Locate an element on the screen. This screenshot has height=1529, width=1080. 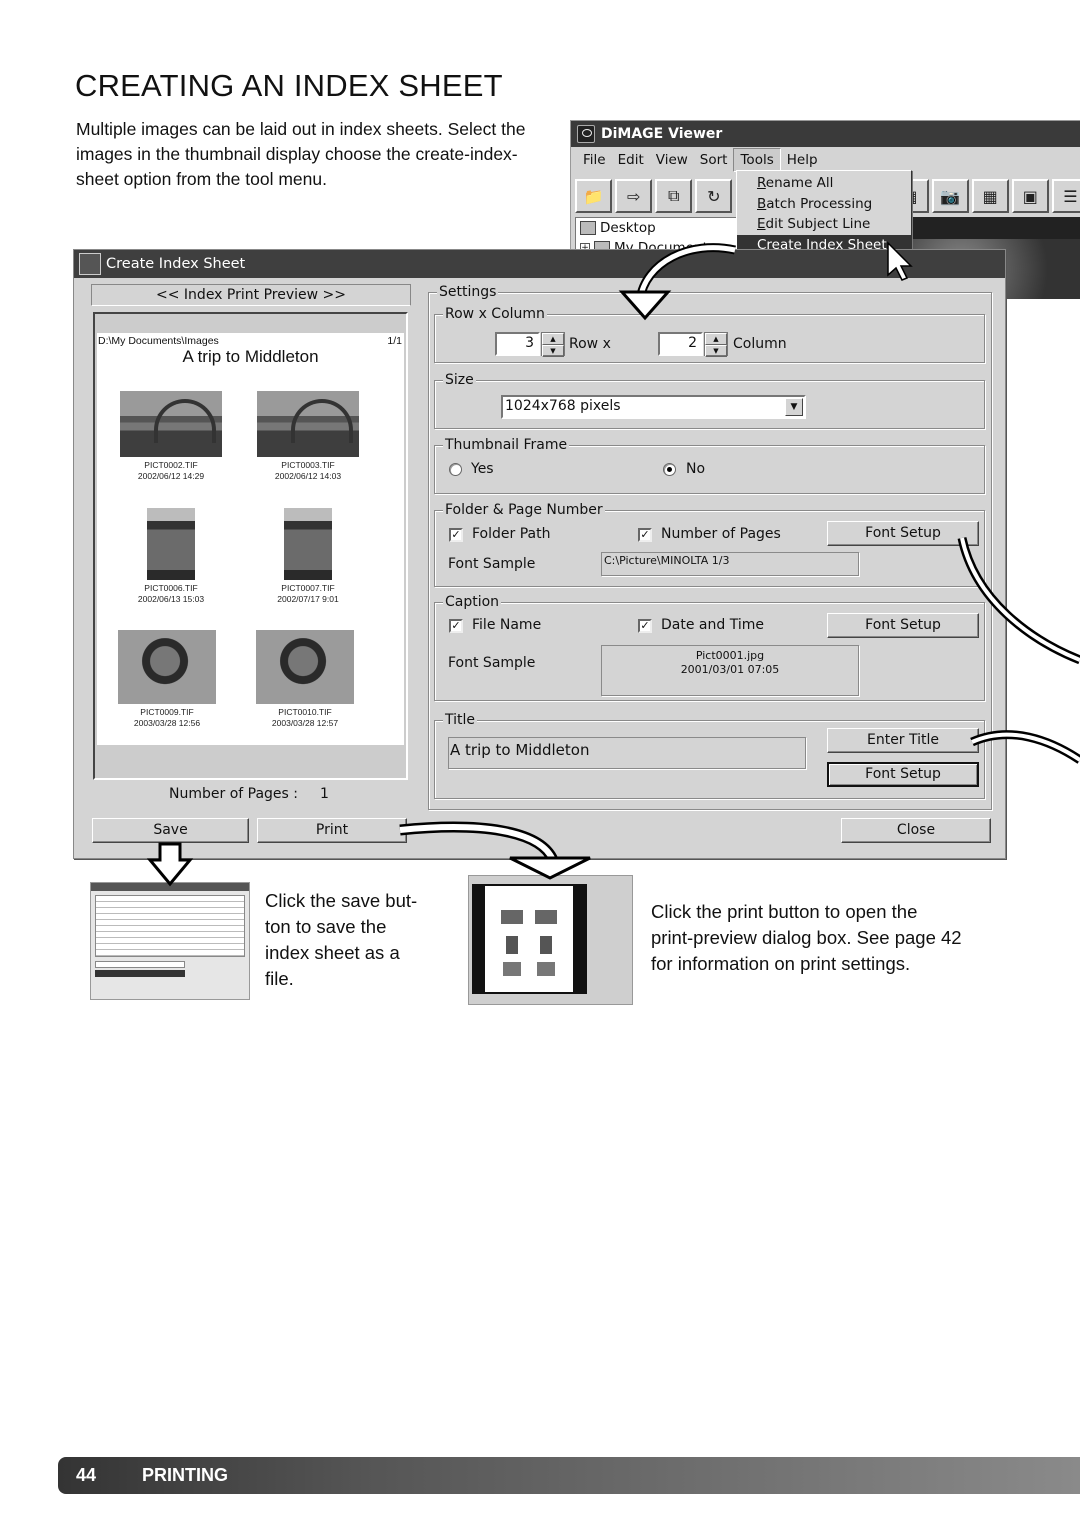
menu-edit: Edit is located at coordinates (631, 160).